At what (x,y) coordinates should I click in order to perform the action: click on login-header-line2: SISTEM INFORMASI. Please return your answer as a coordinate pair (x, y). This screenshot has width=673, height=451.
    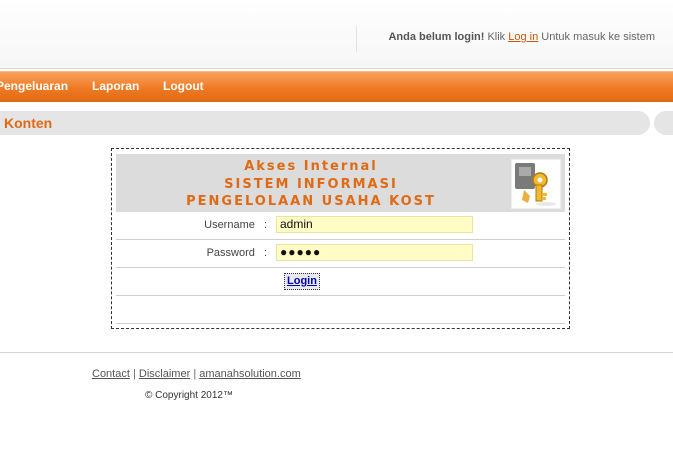
    Looking at the image, I should click on (311, 184).